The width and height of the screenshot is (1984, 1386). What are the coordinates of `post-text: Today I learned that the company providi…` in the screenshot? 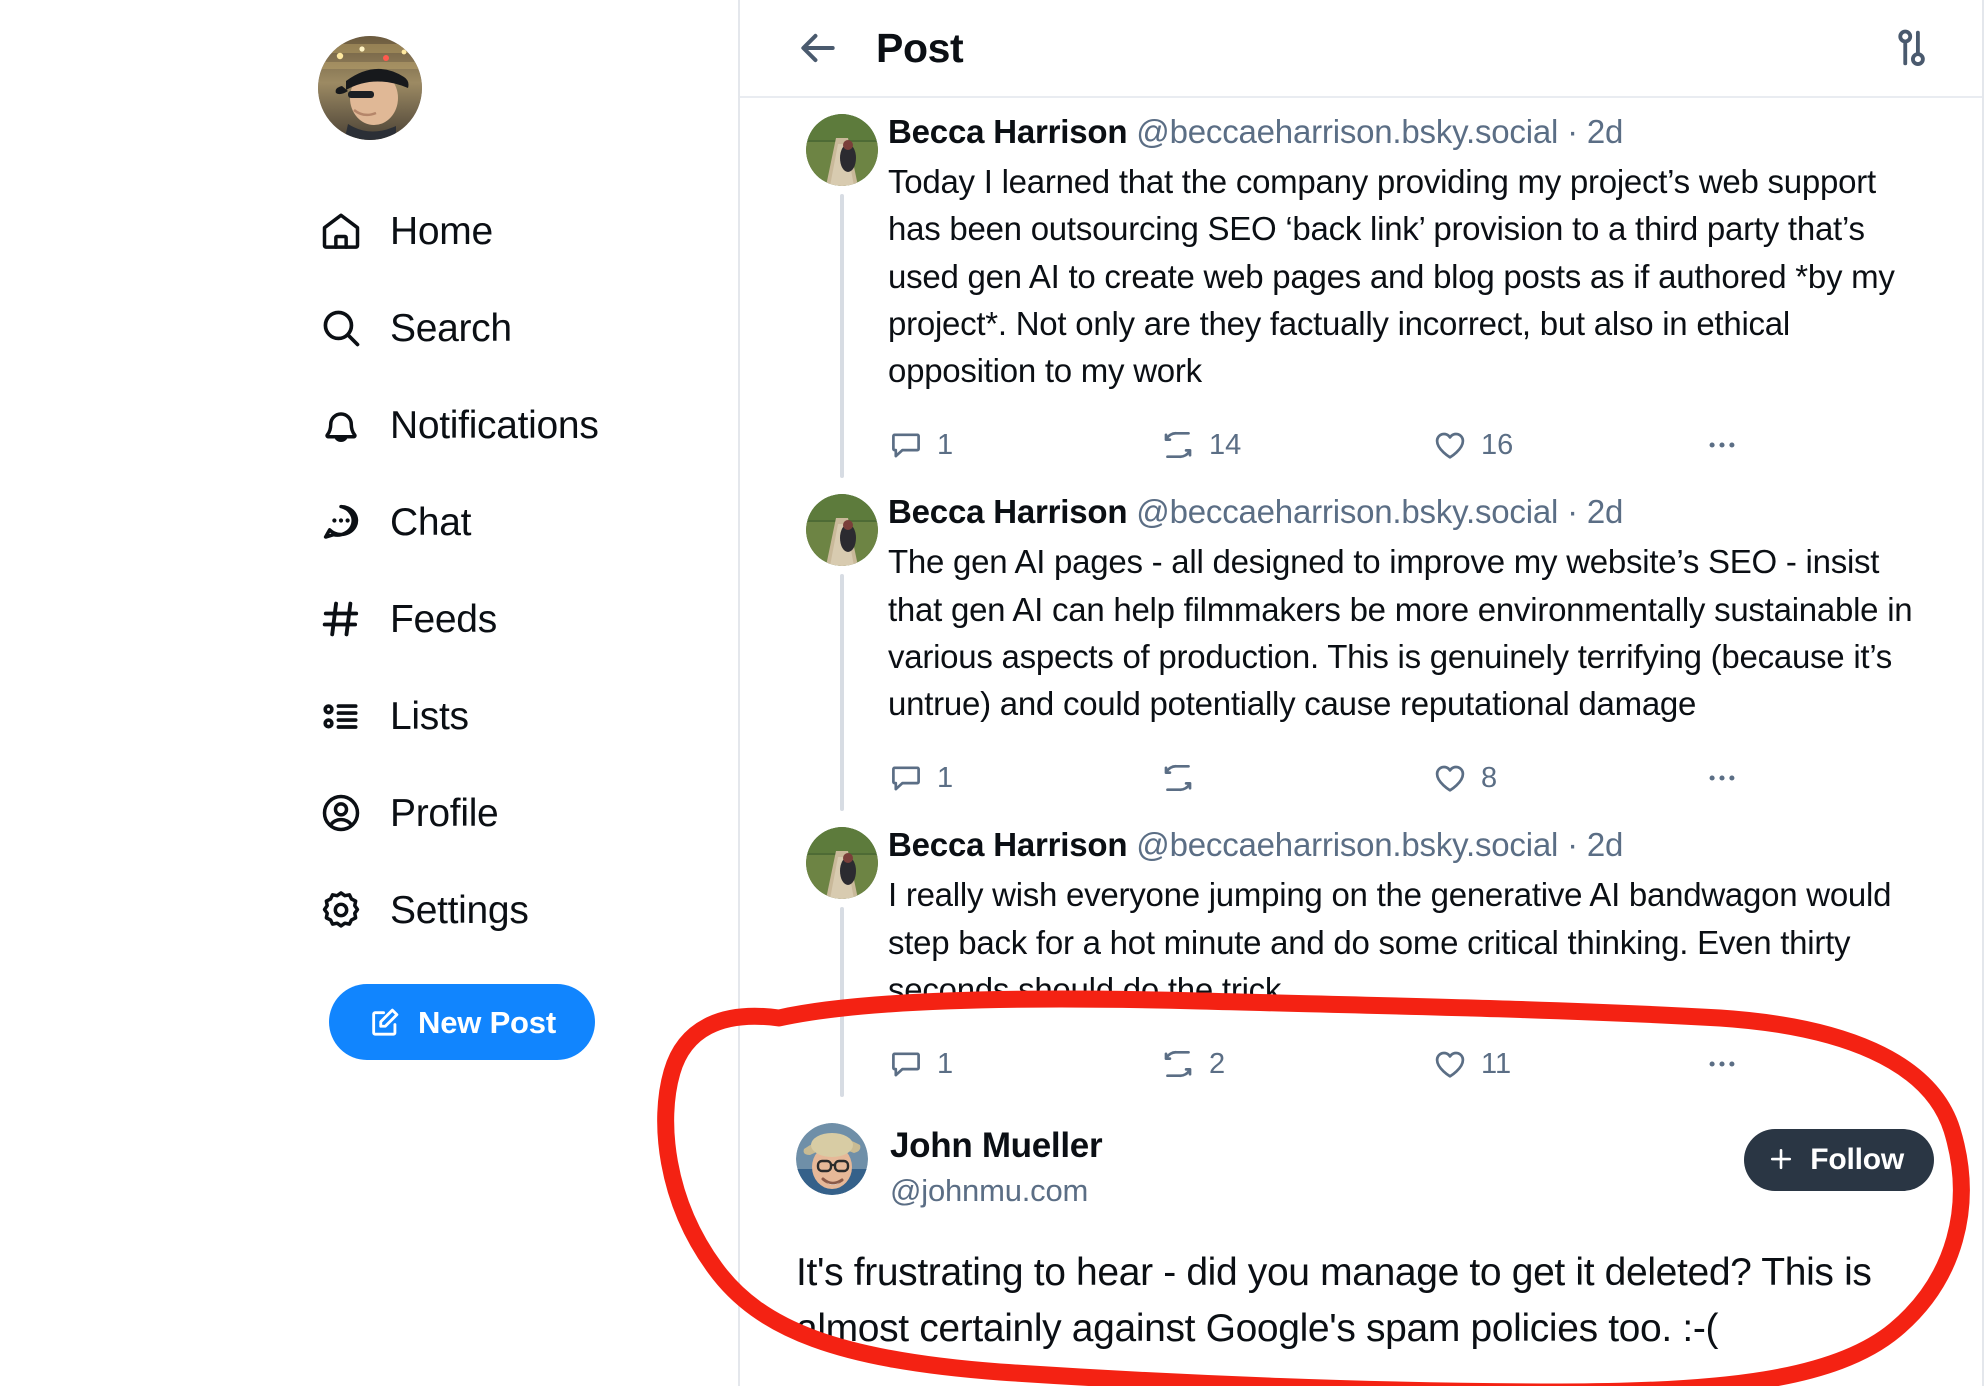 It's located at (1391, 276).